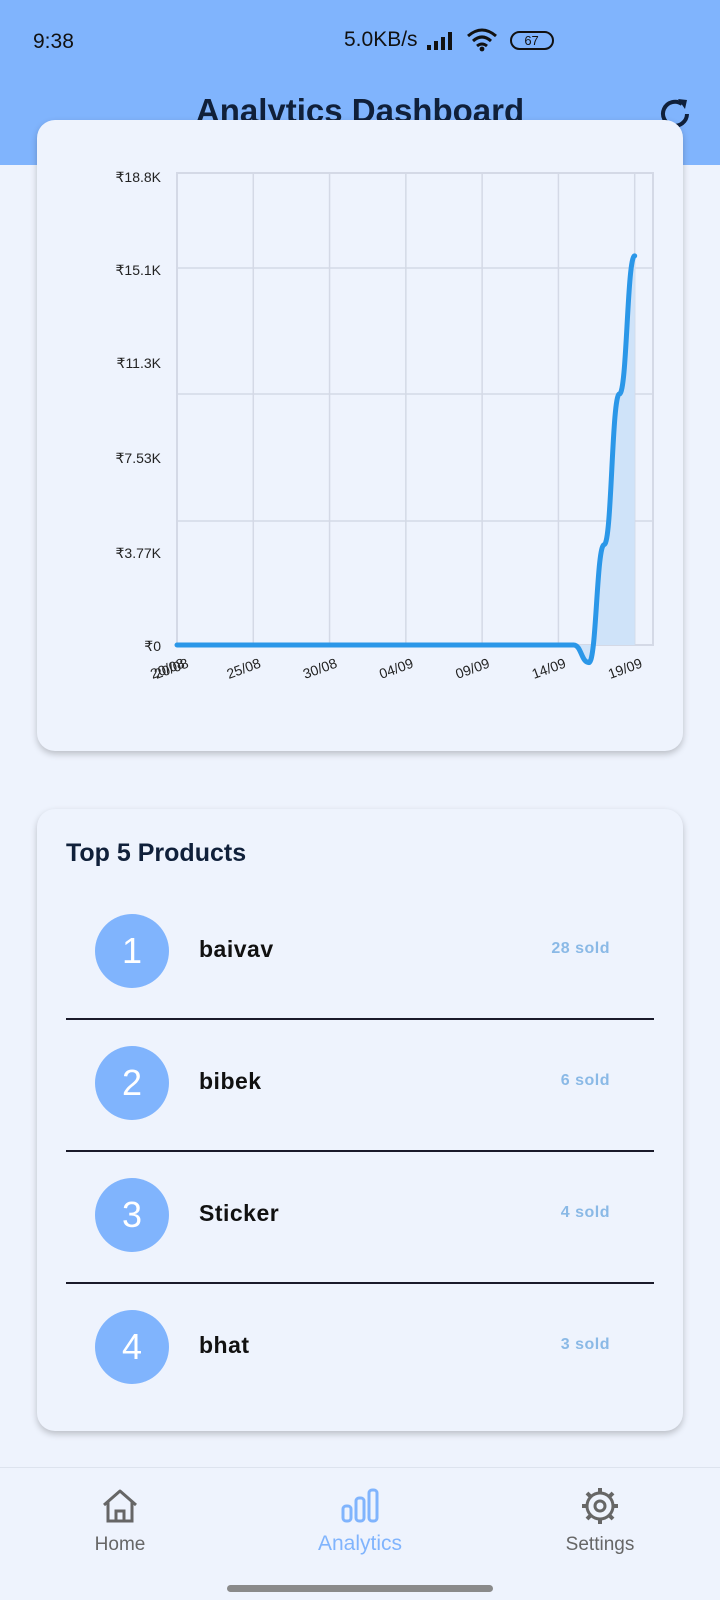  I want to click on x-tick-label: 25/08, so click(243, 668).